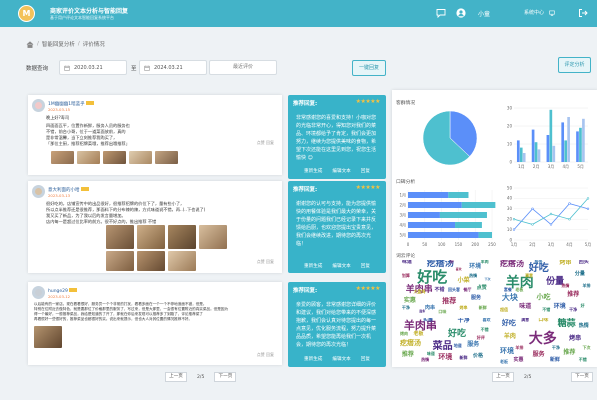  I want to click on word-cloud-word: 不错, so click(439, 290).